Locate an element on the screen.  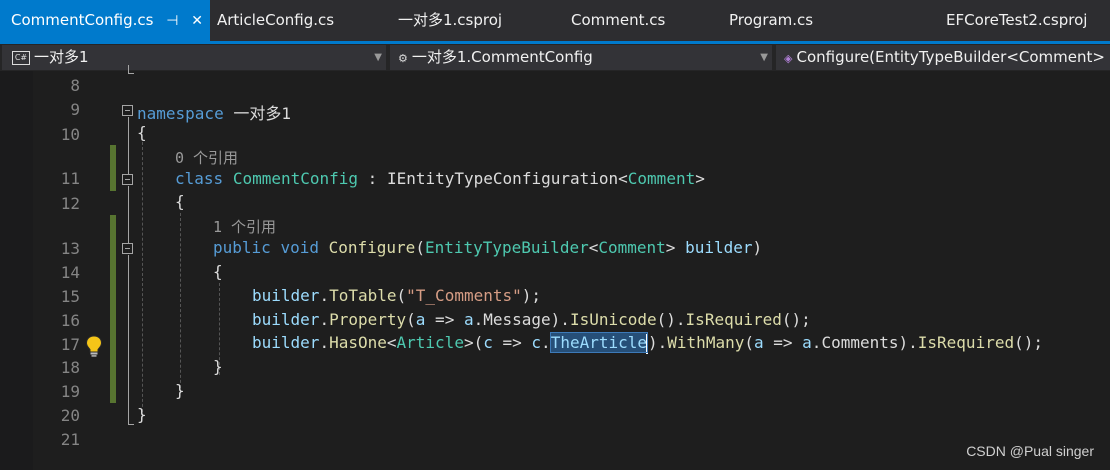
tab-program: Program.cs is located at coordinates (771, 20).